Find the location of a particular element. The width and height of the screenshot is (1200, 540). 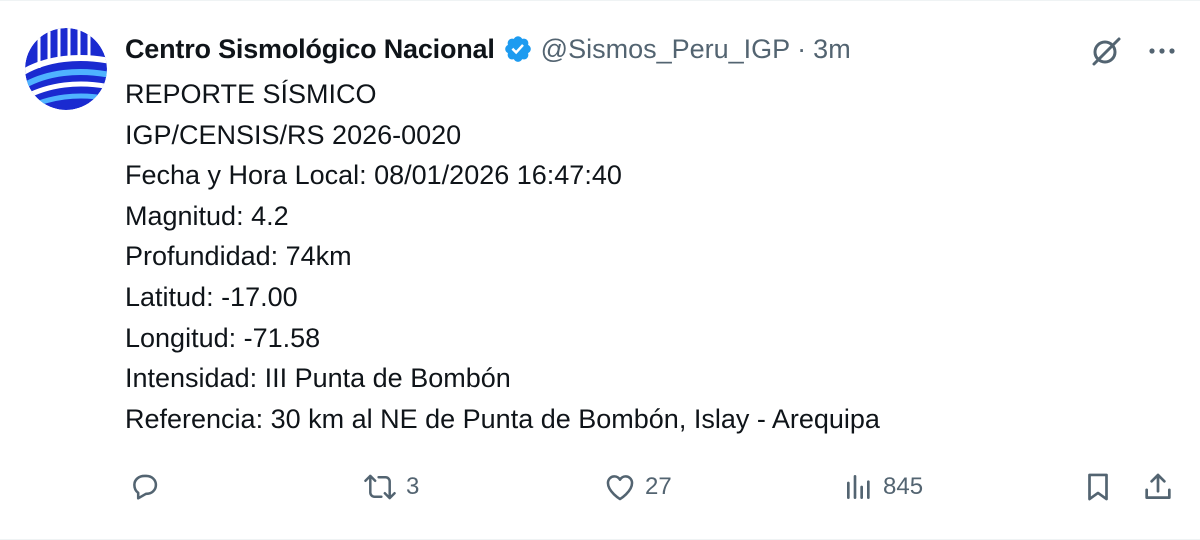

retweet-icon is located at coordinates (380, 487).